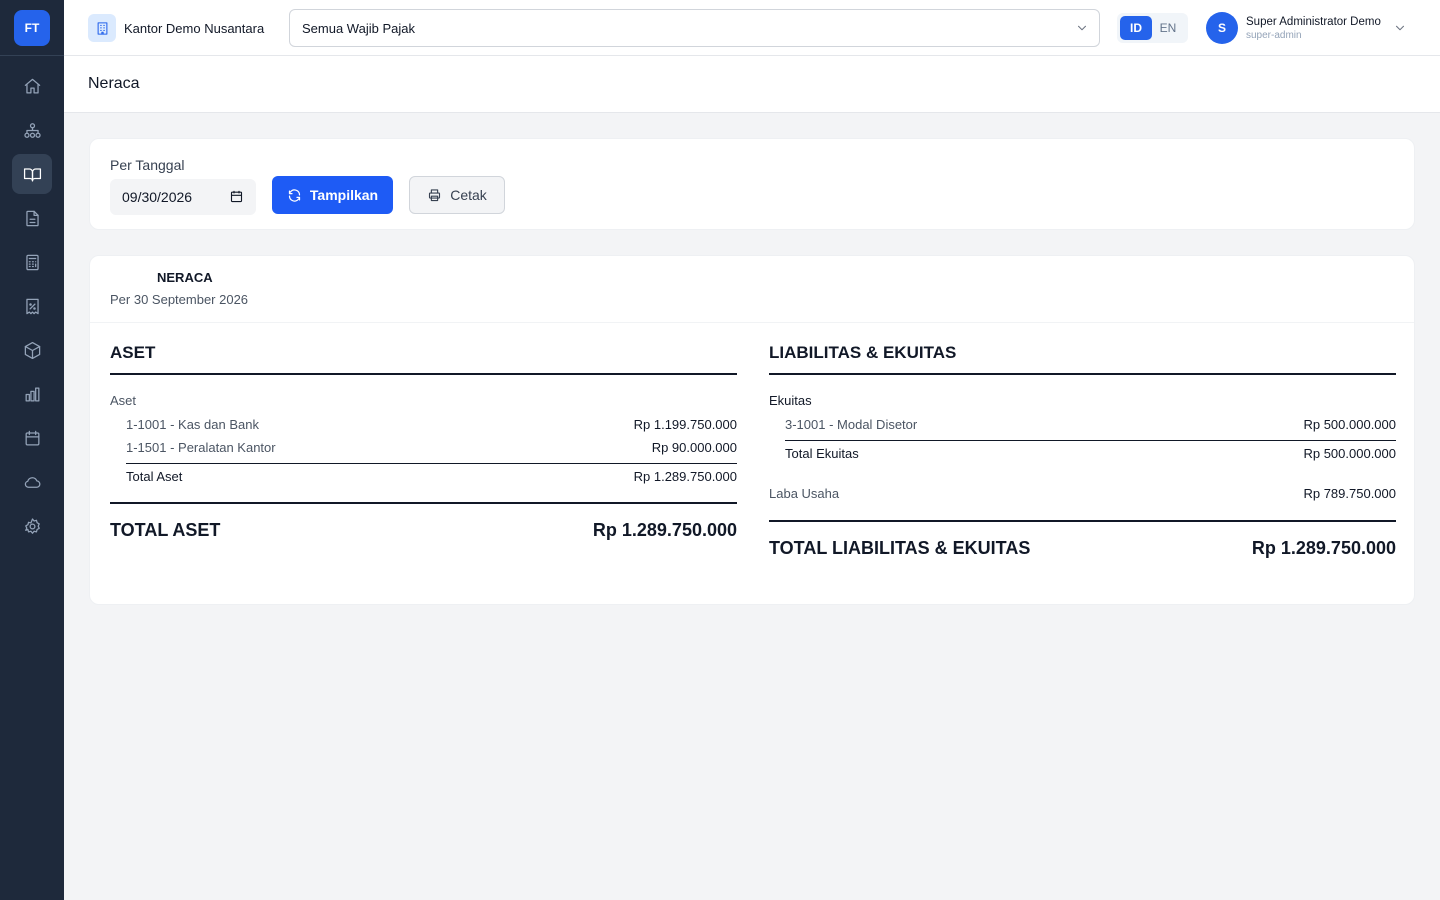 The width and height of the screenshot is (1440, 900). I want to click on sidebar-item-settings, so click(32, 526).